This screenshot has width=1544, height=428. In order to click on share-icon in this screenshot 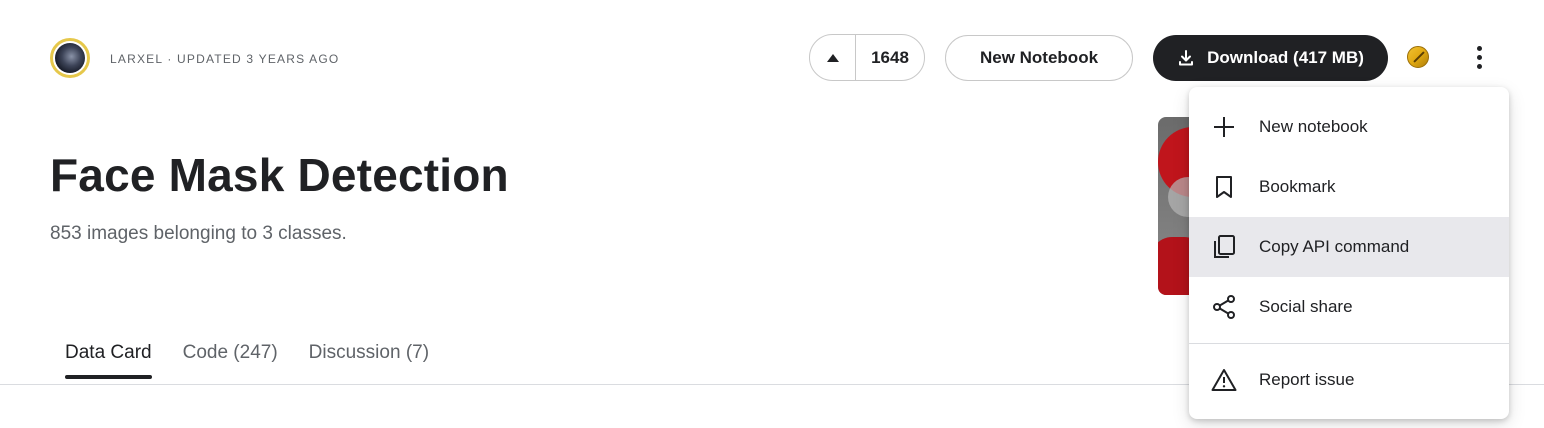, I will do `click(1224, 307)`.